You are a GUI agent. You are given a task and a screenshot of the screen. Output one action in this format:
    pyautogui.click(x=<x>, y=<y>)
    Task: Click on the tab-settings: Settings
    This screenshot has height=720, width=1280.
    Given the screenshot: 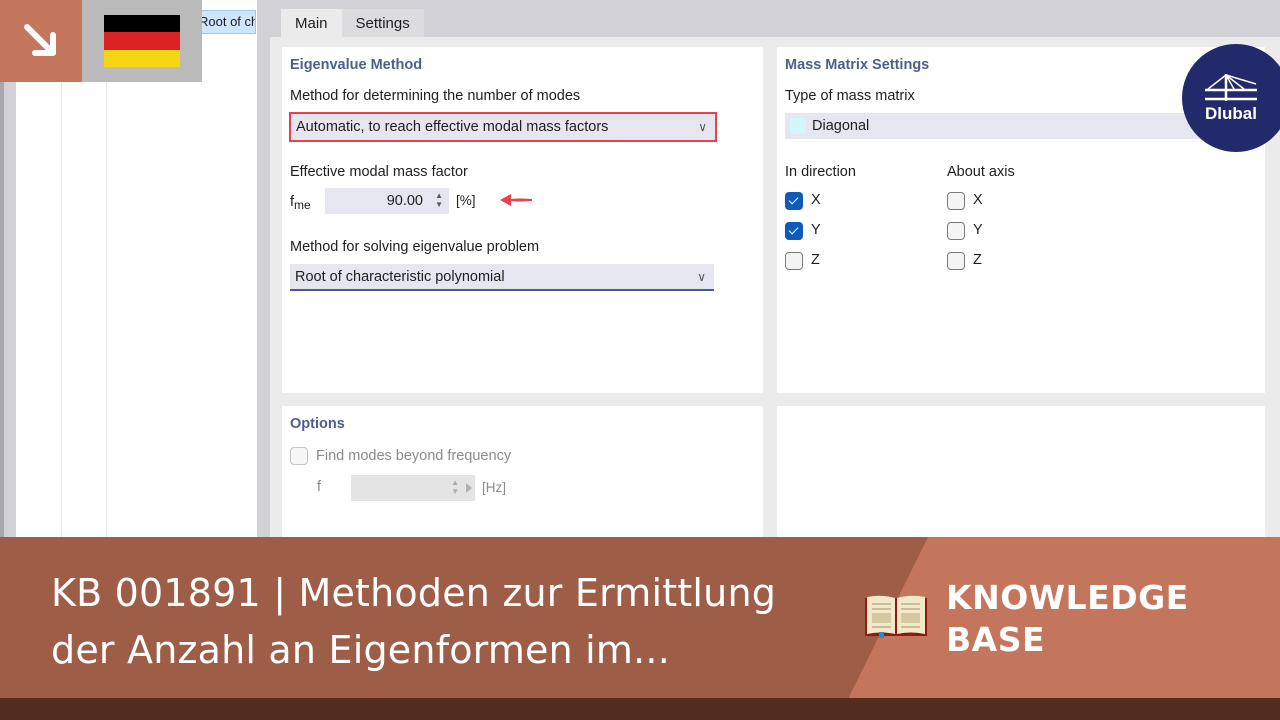 What is the action you would take?
    pyautogui.click(x=382, y=23)
    